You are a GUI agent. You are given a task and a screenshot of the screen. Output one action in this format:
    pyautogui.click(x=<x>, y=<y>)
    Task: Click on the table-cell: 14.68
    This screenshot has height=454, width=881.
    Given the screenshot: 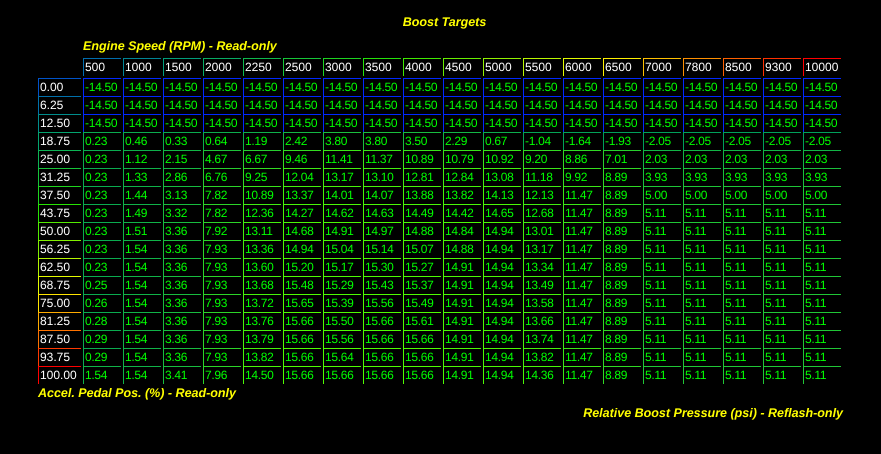 What is the action you would take?
    pyautogui.click(x=302, y=231)
    